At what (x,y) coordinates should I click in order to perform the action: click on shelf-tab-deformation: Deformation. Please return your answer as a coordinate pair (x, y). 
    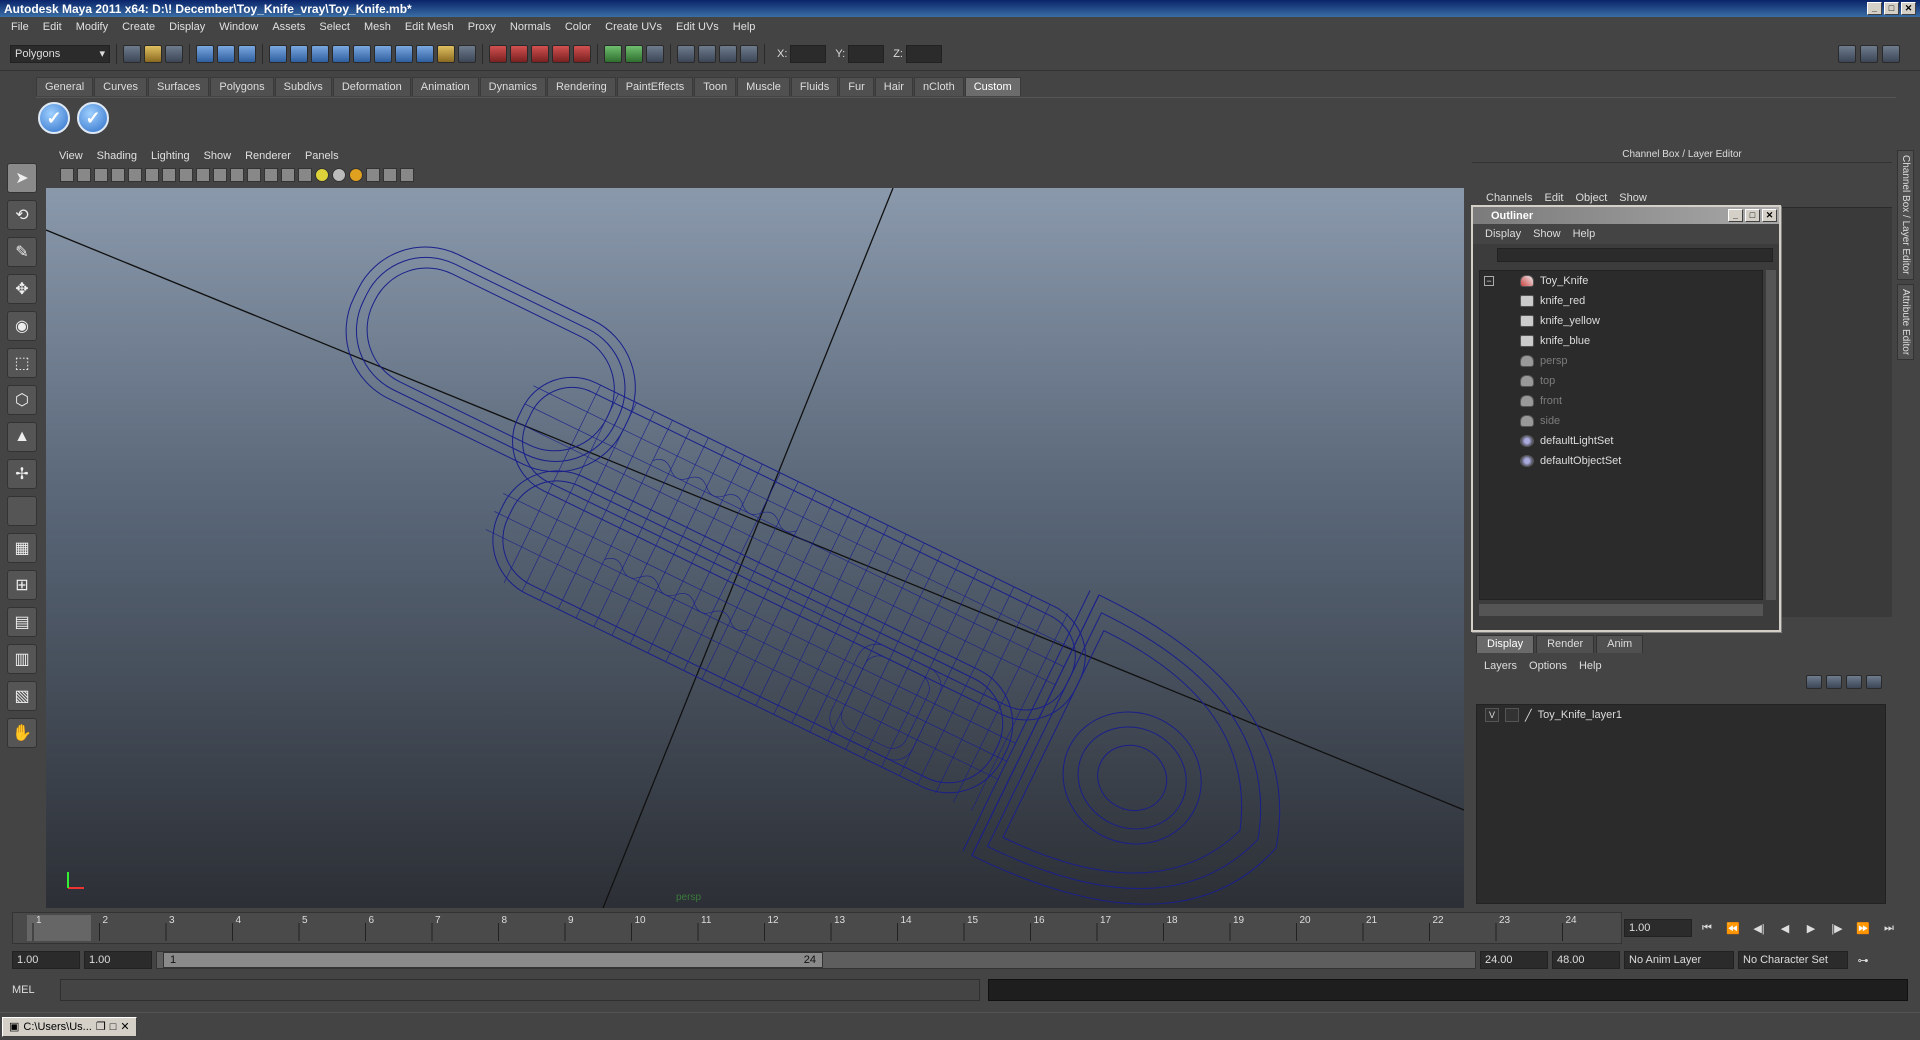
    Looking at the image, I should click on (371, 86).